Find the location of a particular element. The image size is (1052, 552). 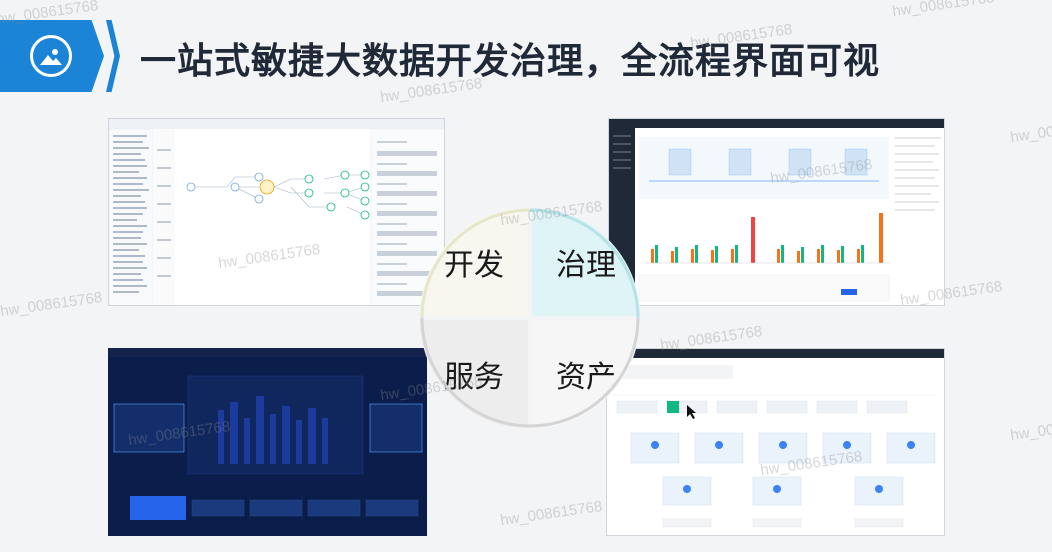

chevron-right-icon is located at coordinates (113, 56).